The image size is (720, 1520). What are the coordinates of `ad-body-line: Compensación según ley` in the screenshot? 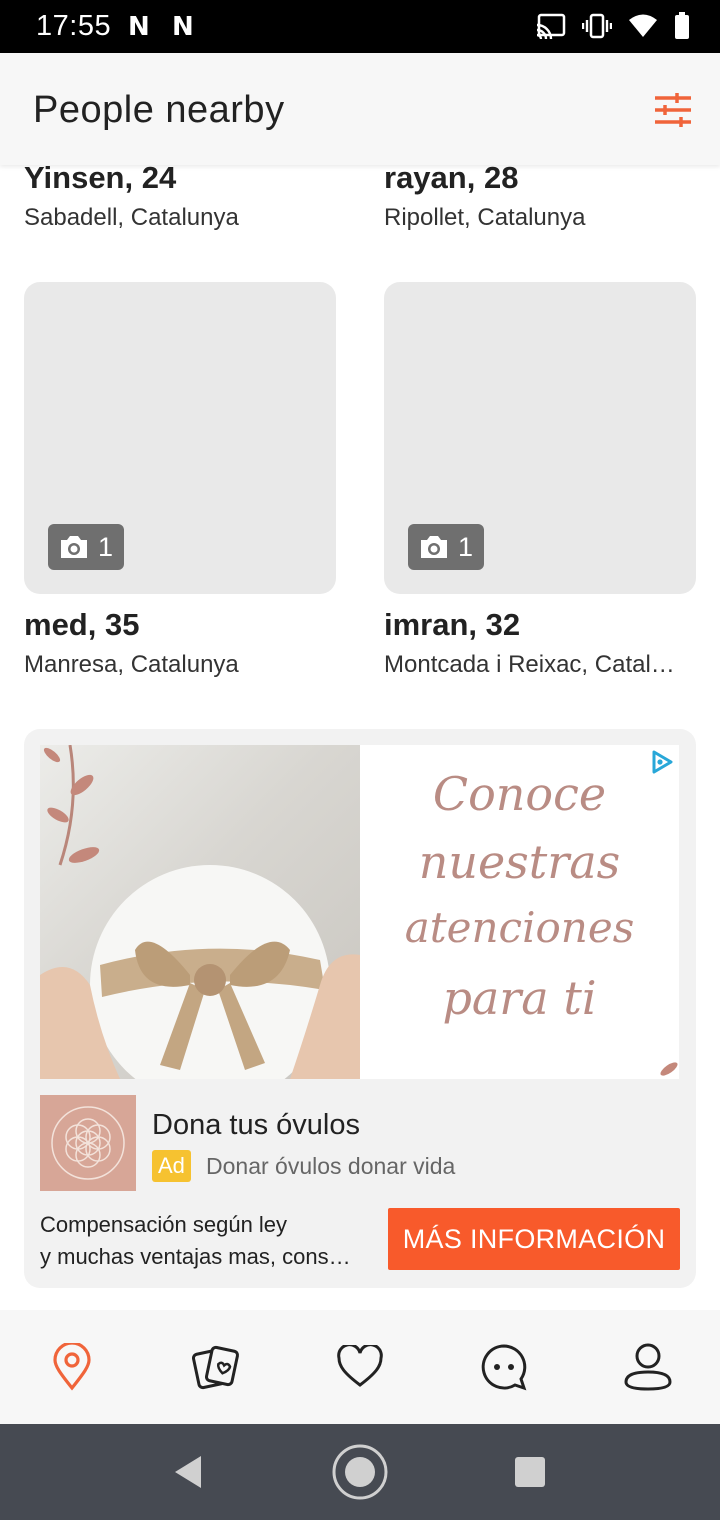 It's located at (164, 1224).